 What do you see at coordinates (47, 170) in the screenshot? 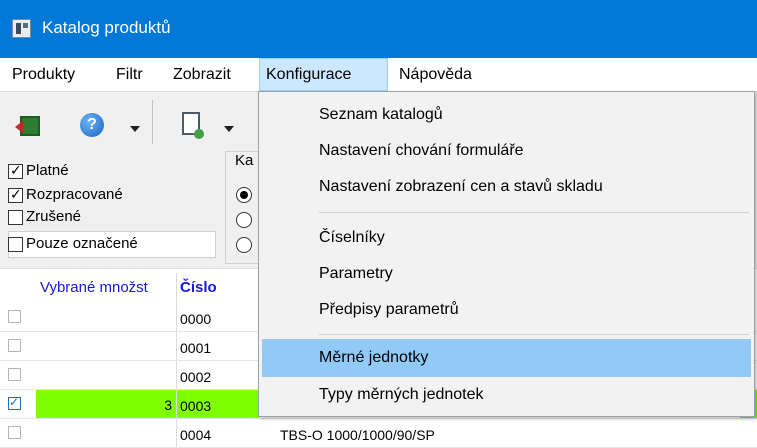
I see `checkbox-label: Platné` at bounding box center [47, 170].